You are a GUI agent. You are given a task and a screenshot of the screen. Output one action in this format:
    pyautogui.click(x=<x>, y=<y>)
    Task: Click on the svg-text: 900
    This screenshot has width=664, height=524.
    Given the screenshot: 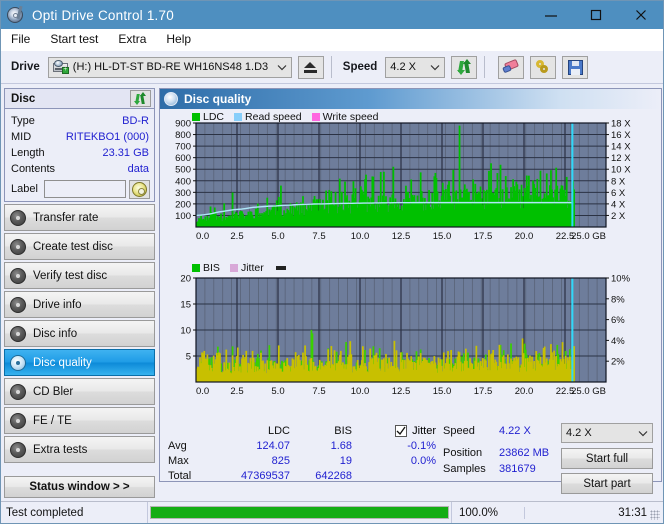 What is the action you would take?
    pyautogui.click(x=183, y=124)
    